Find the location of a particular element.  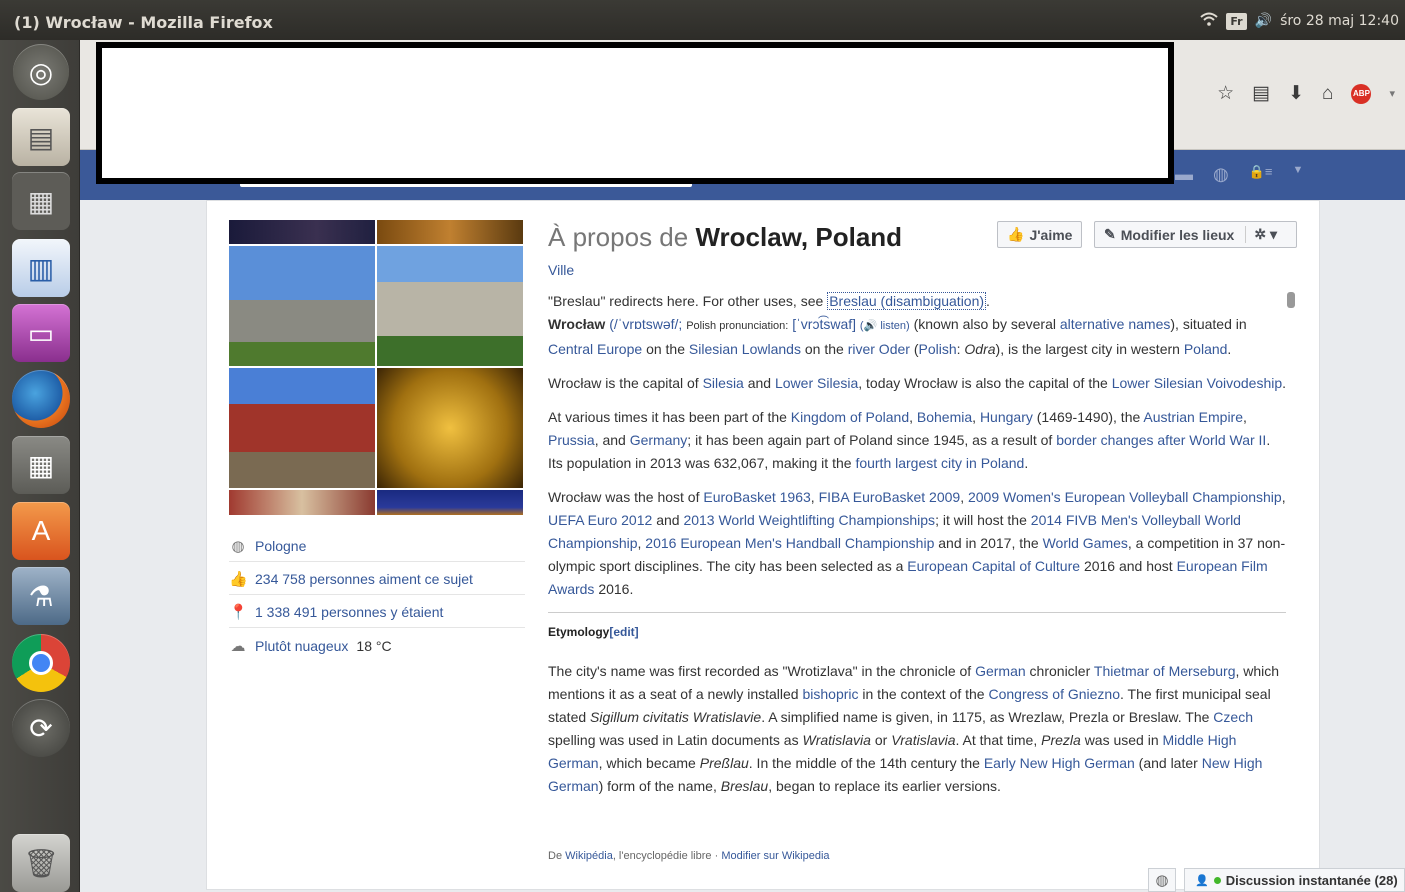

bookmark-star-icon: ☆ is located at coordinates (1225, 93).